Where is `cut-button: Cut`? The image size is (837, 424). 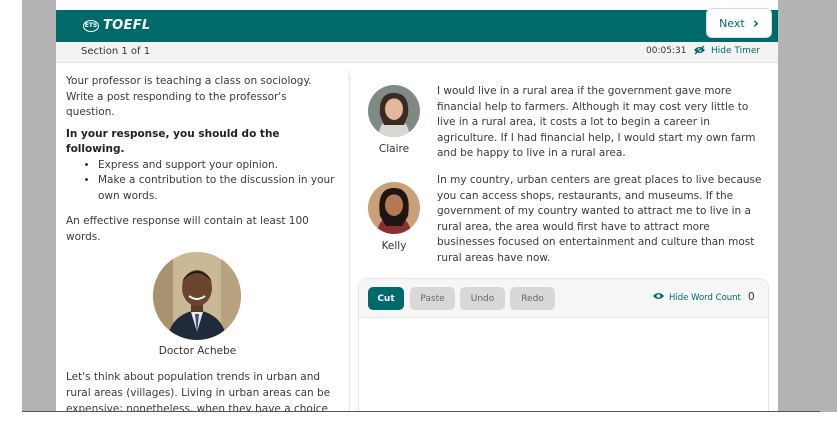 cut-button: Cut is located at coordinates (386, 298).